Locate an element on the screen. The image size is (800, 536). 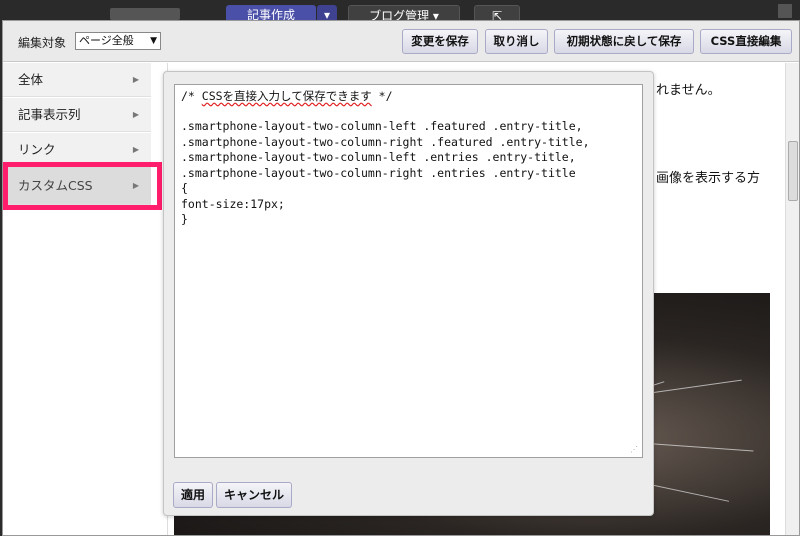
apply-button: 適用 is located at coordinates (193, 495).